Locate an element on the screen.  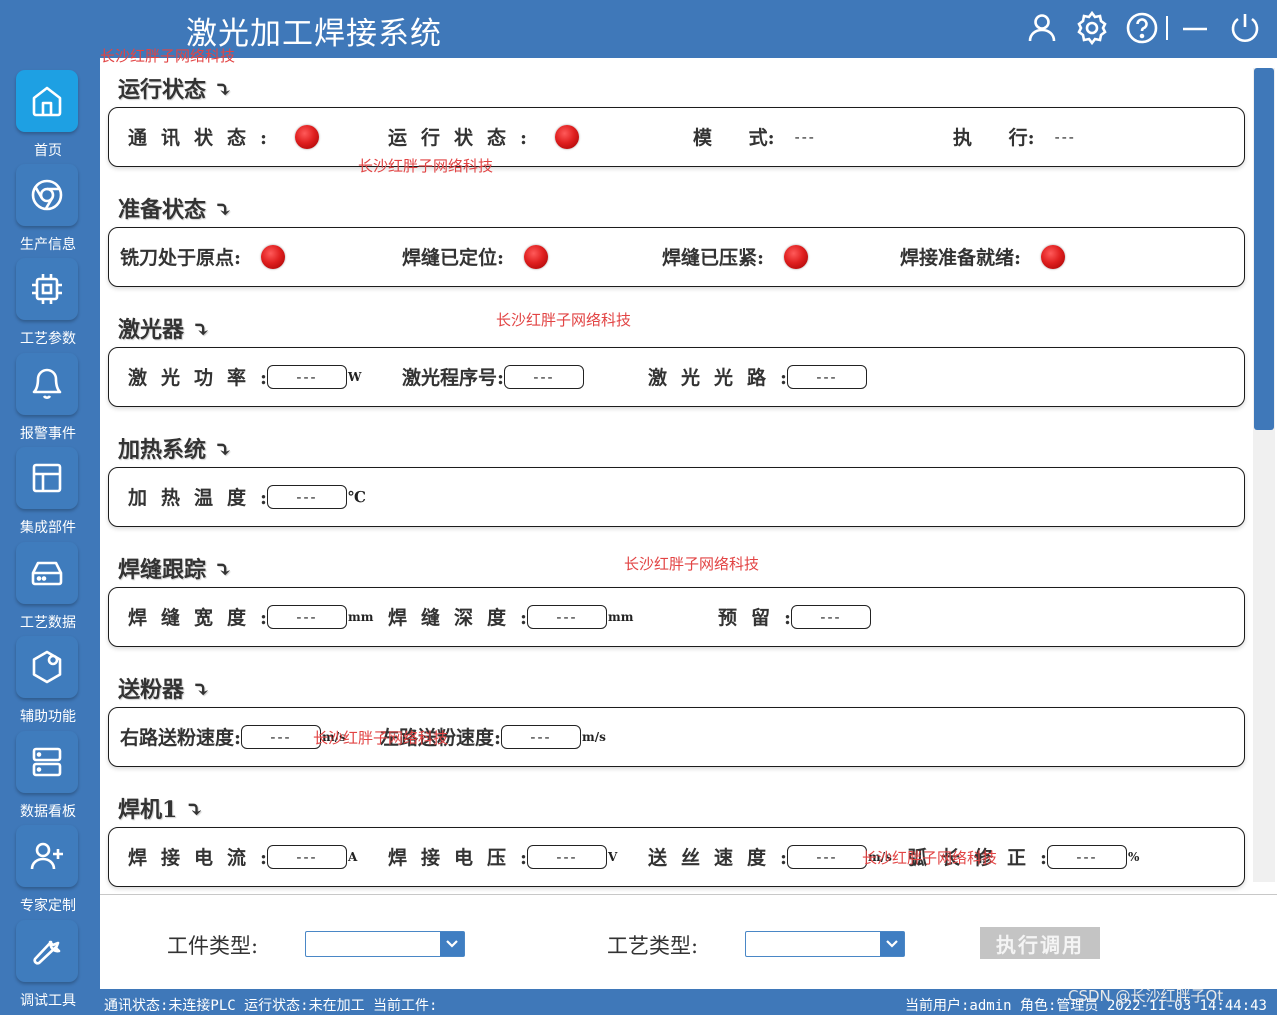
seam-reserve-value: --- is located at coordinates (831, 617).